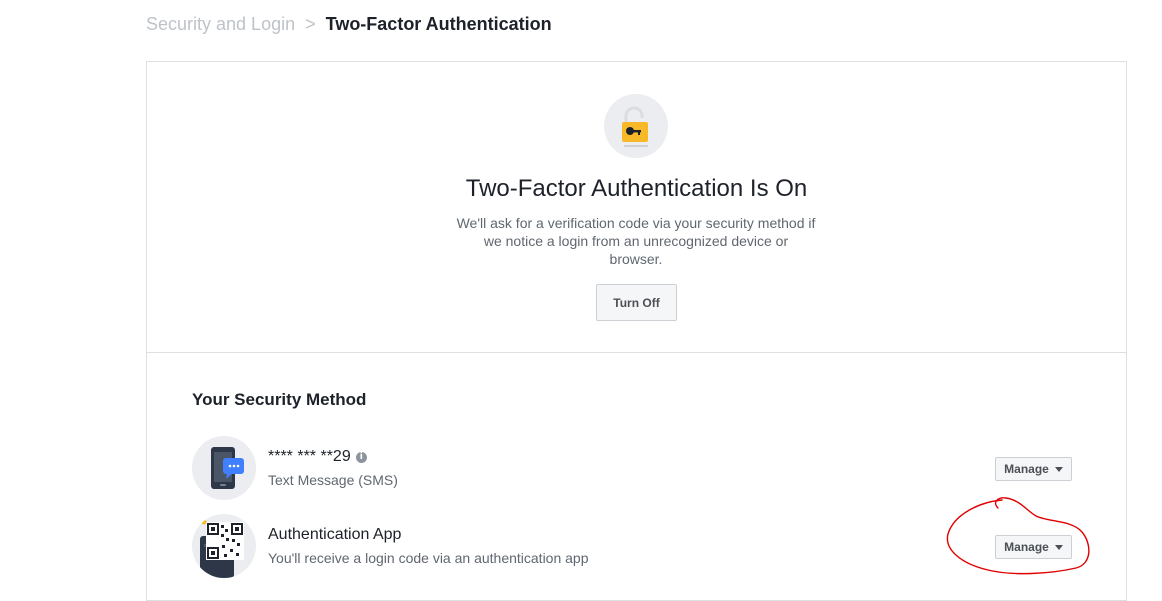  Describe the element at coordinates (636, 188) in the screenshot. I see `status-title: Two-Factor Authentication Is On` at that location.